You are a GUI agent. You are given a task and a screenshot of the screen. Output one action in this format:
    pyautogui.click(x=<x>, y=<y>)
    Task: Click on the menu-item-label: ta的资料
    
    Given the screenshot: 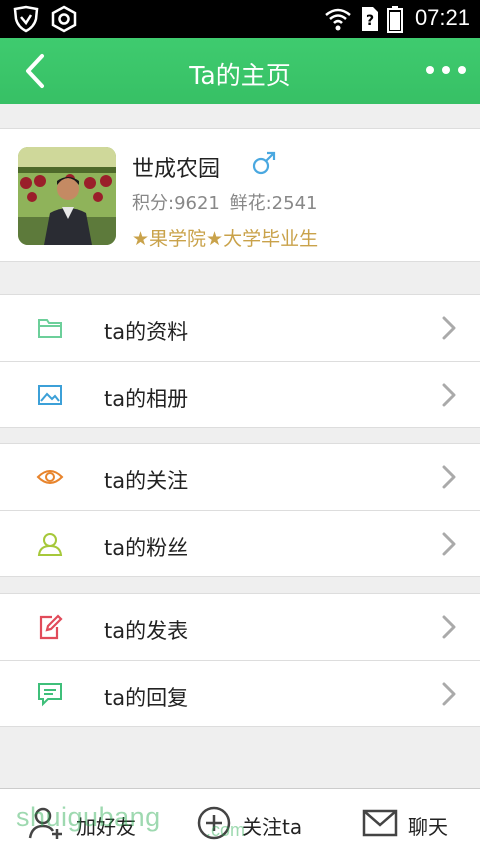 What is the action you would take?
    pyautogui.click(x=146, y=332)
    